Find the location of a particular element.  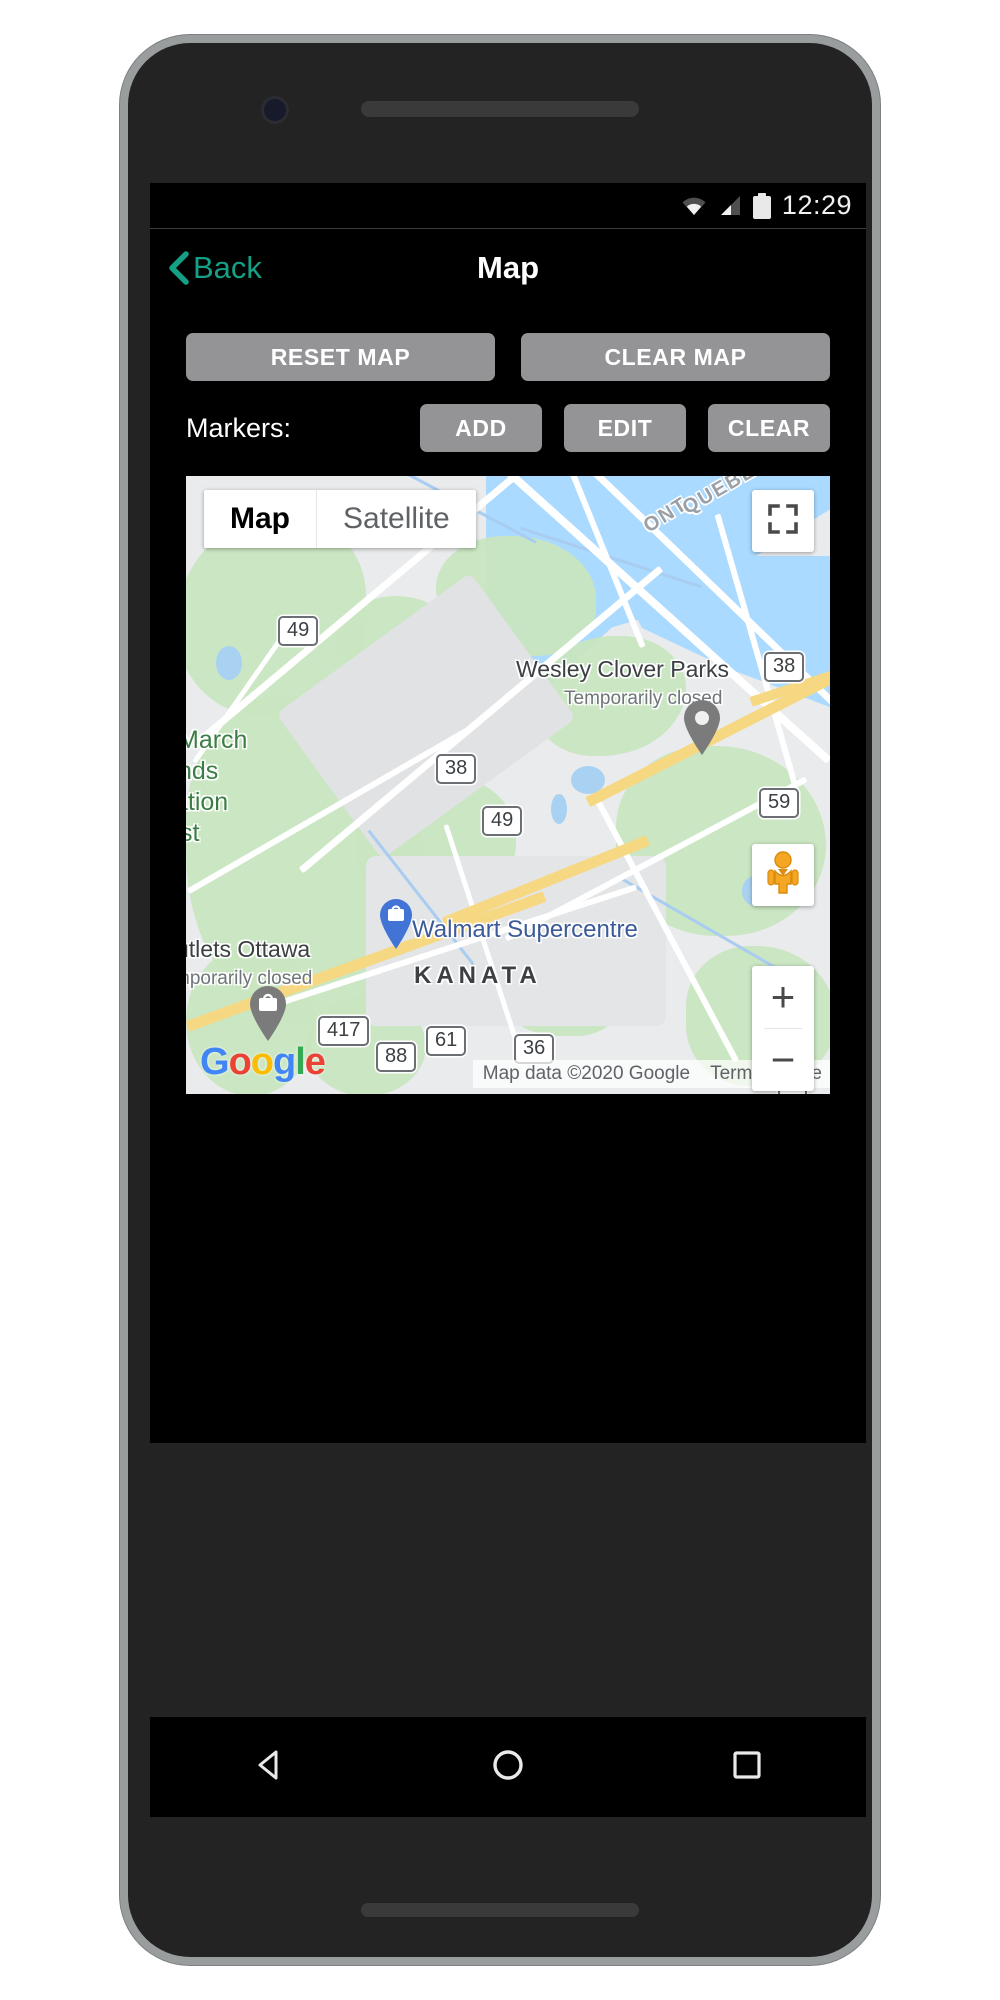

map-label-park-line2: nds is located at coordinates (202, 771).